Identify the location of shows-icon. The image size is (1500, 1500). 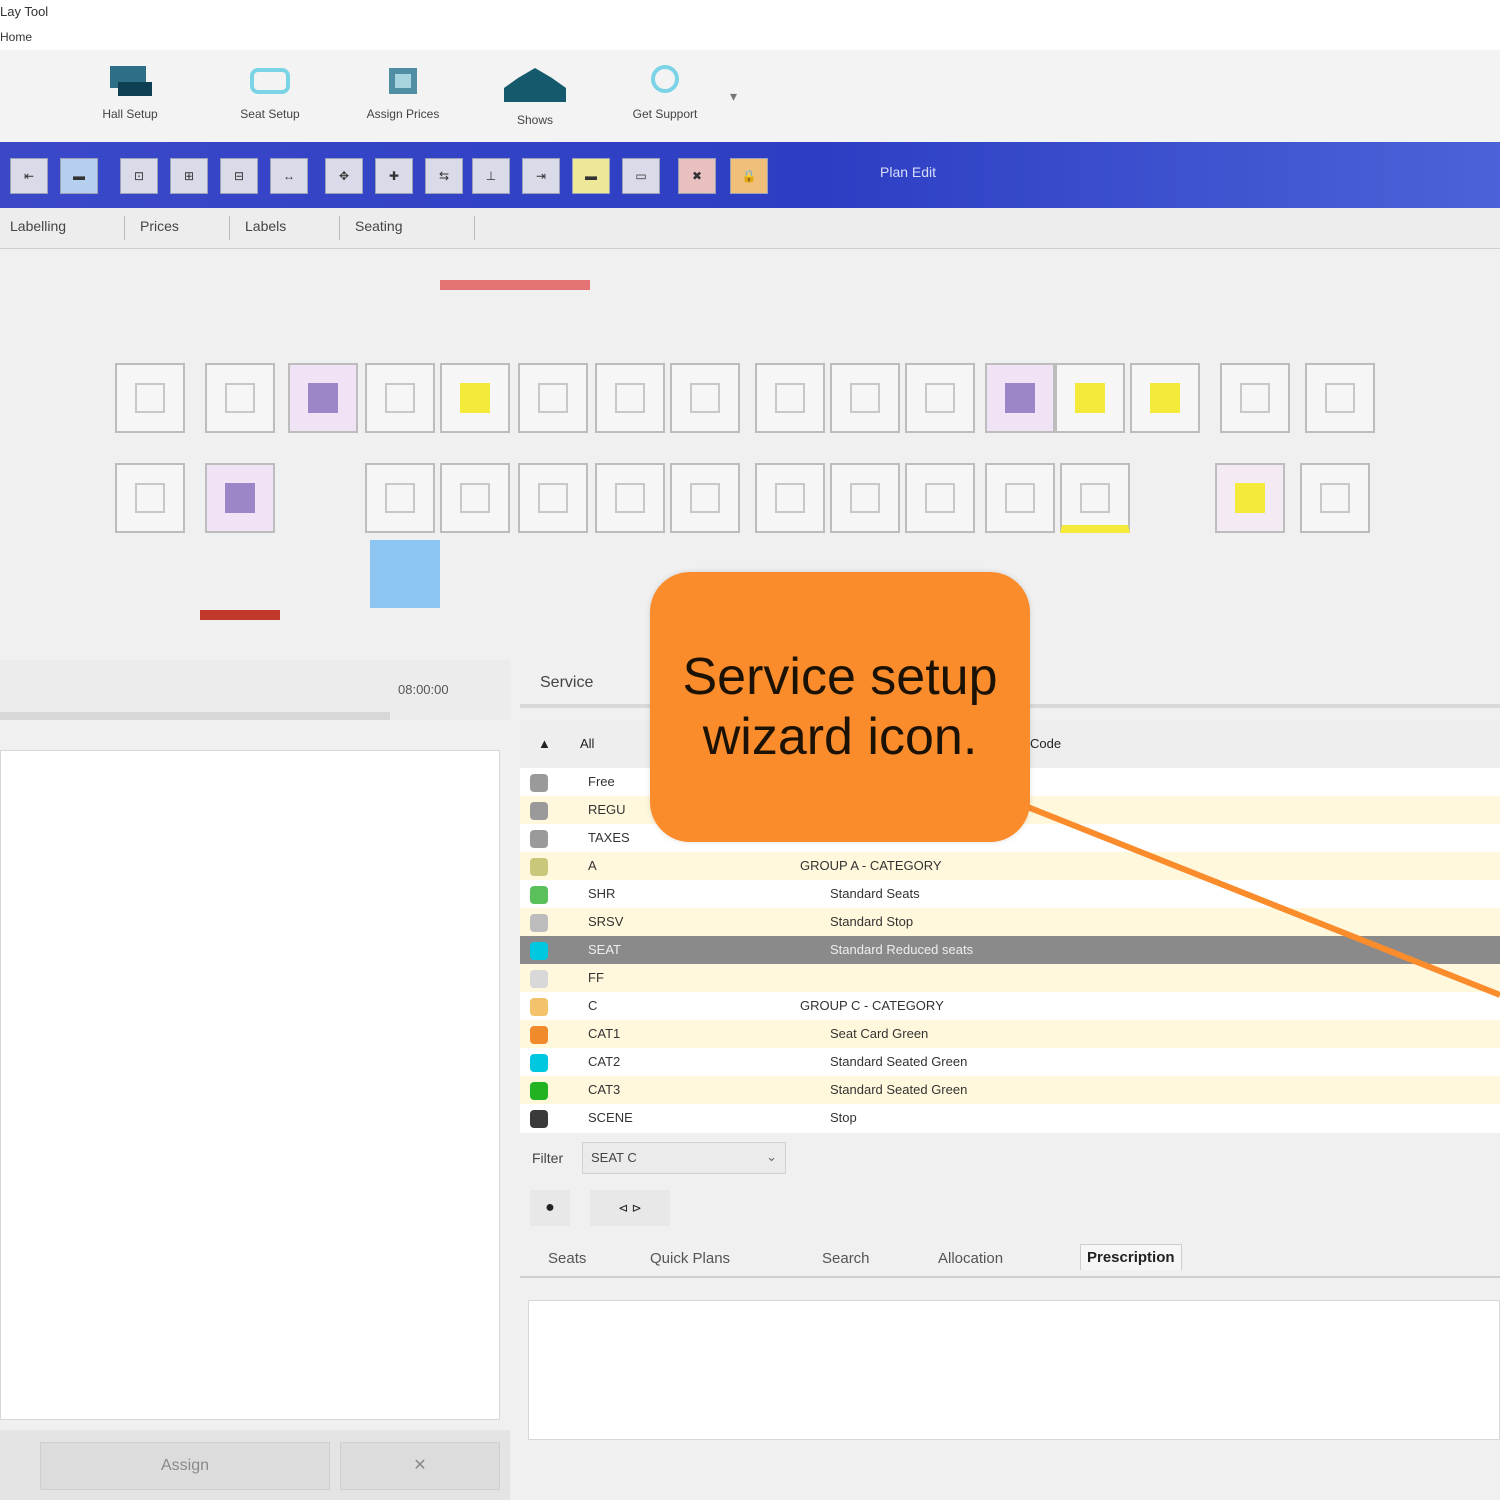
(535, 85).